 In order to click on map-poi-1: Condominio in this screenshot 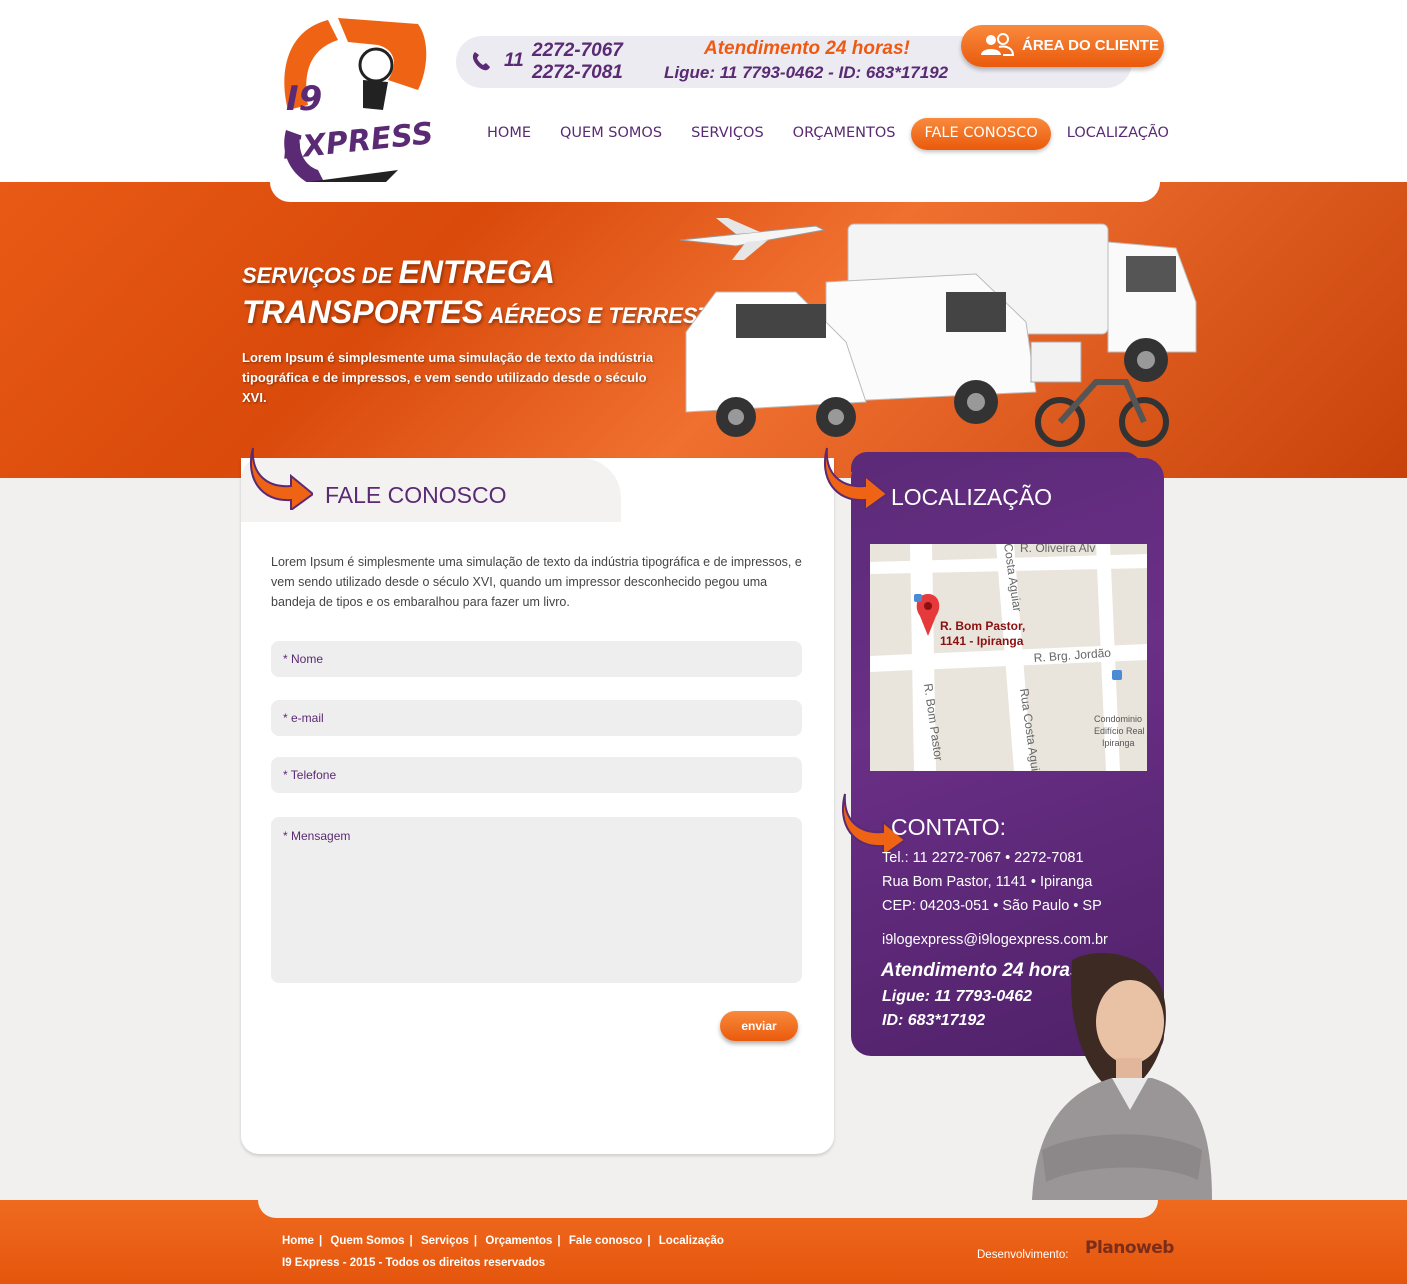, I will do `click(1118, 719)`.